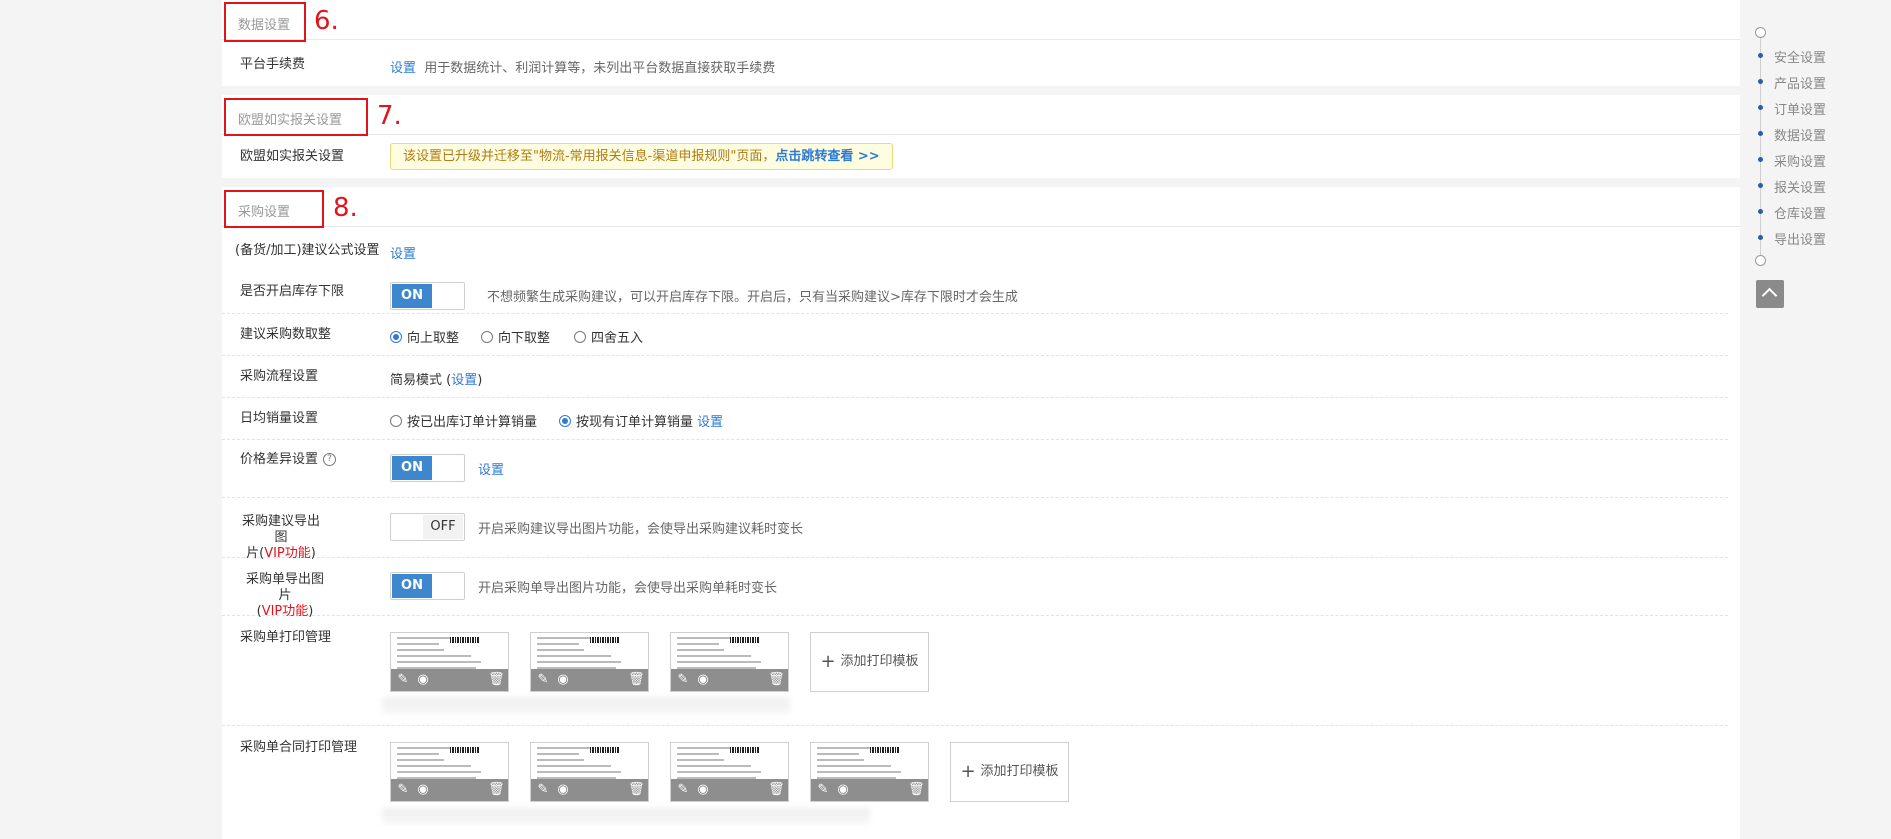 Image resolution: width=1891 pixels, height=839 pixels. What do you see at coordinates (1817, 186) in the screenshot?
I see `nav-item-customs: 报关设置` at bounding box center [1817, 186].